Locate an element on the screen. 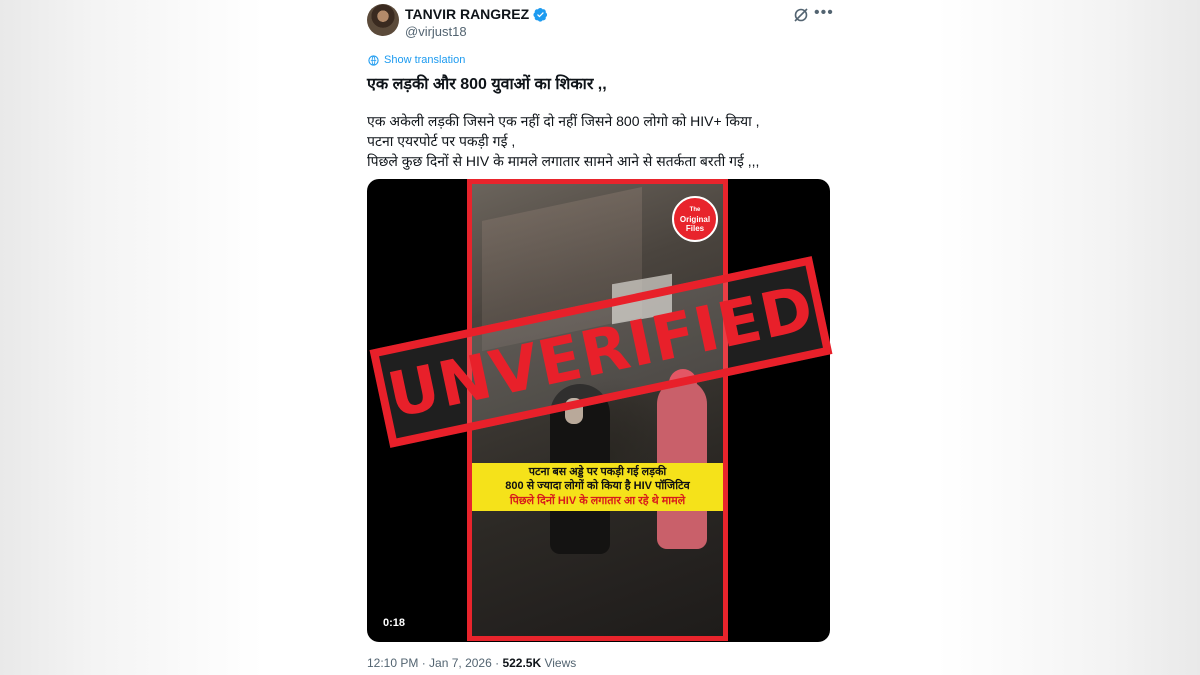 The height and width of the screenshot is (675, 1200). avatar is located at coordinates (383, 20).